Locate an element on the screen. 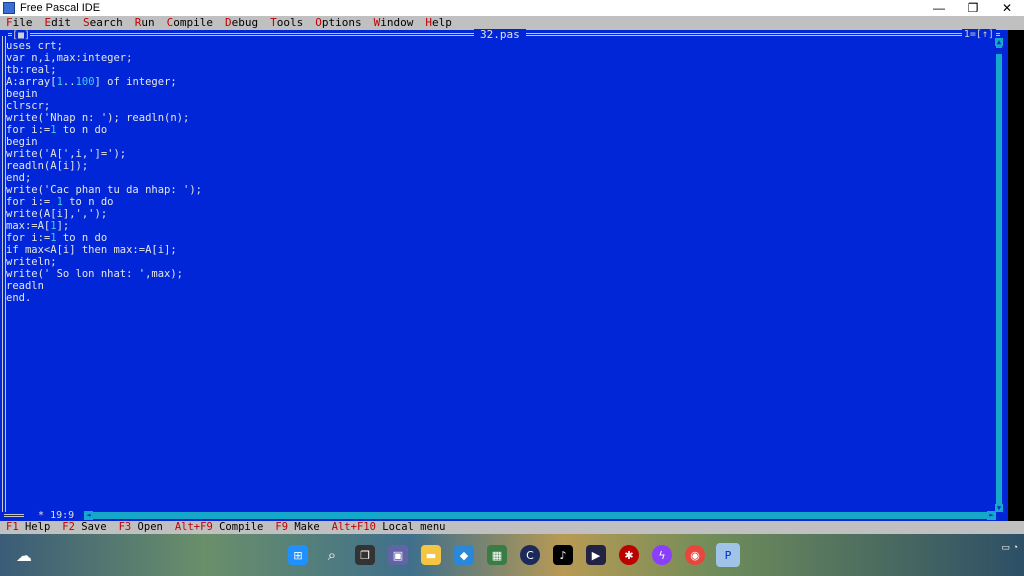  scroll-left-arrow-icon: ◄ is located at coordinates (88, 515).